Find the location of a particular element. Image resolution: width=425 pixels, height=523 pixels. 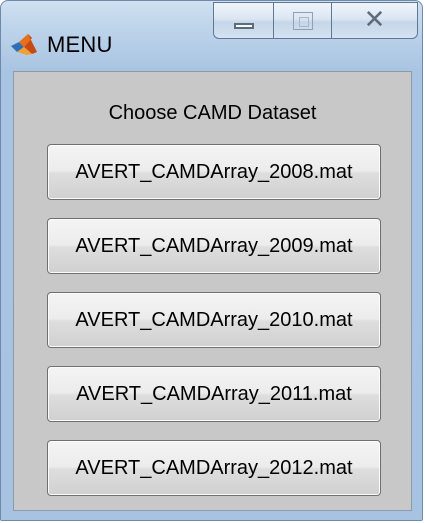

minimize-icon is located at coordinates (243, 25).